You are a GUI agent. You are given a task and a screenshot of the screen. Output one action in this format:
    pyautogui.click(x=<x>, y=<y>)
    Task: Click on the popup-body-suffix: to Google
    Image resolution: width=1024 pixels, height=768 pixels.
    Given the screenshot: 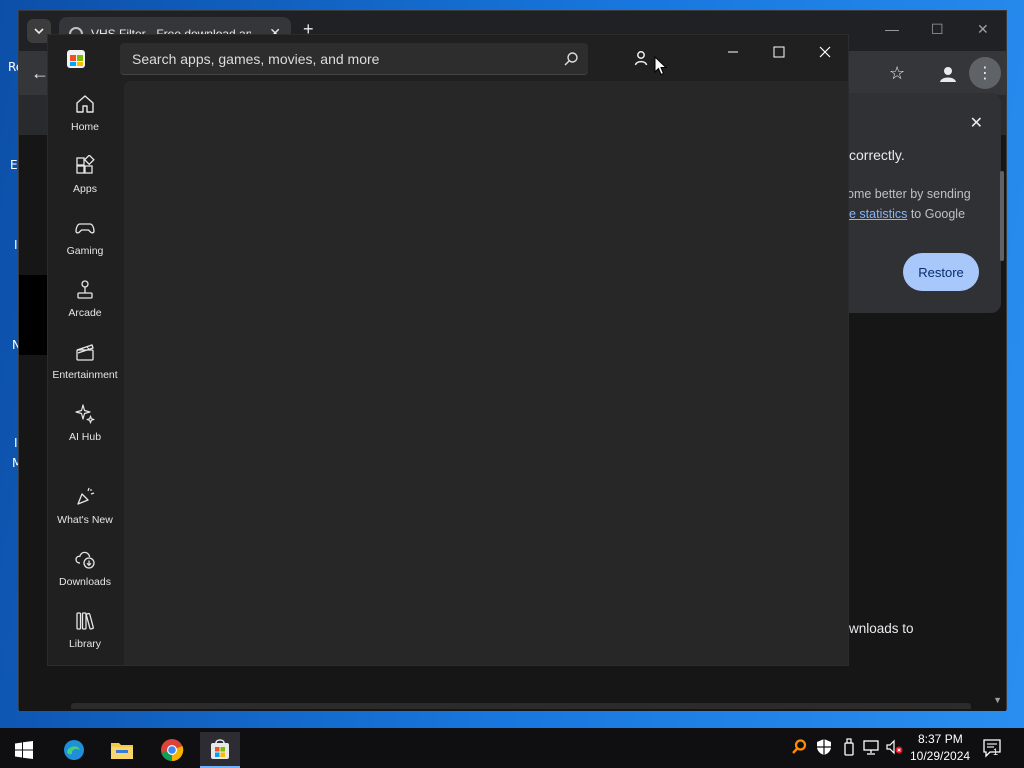 What is the action you would take?
    pyautogui.click(x=936, y=214)
    